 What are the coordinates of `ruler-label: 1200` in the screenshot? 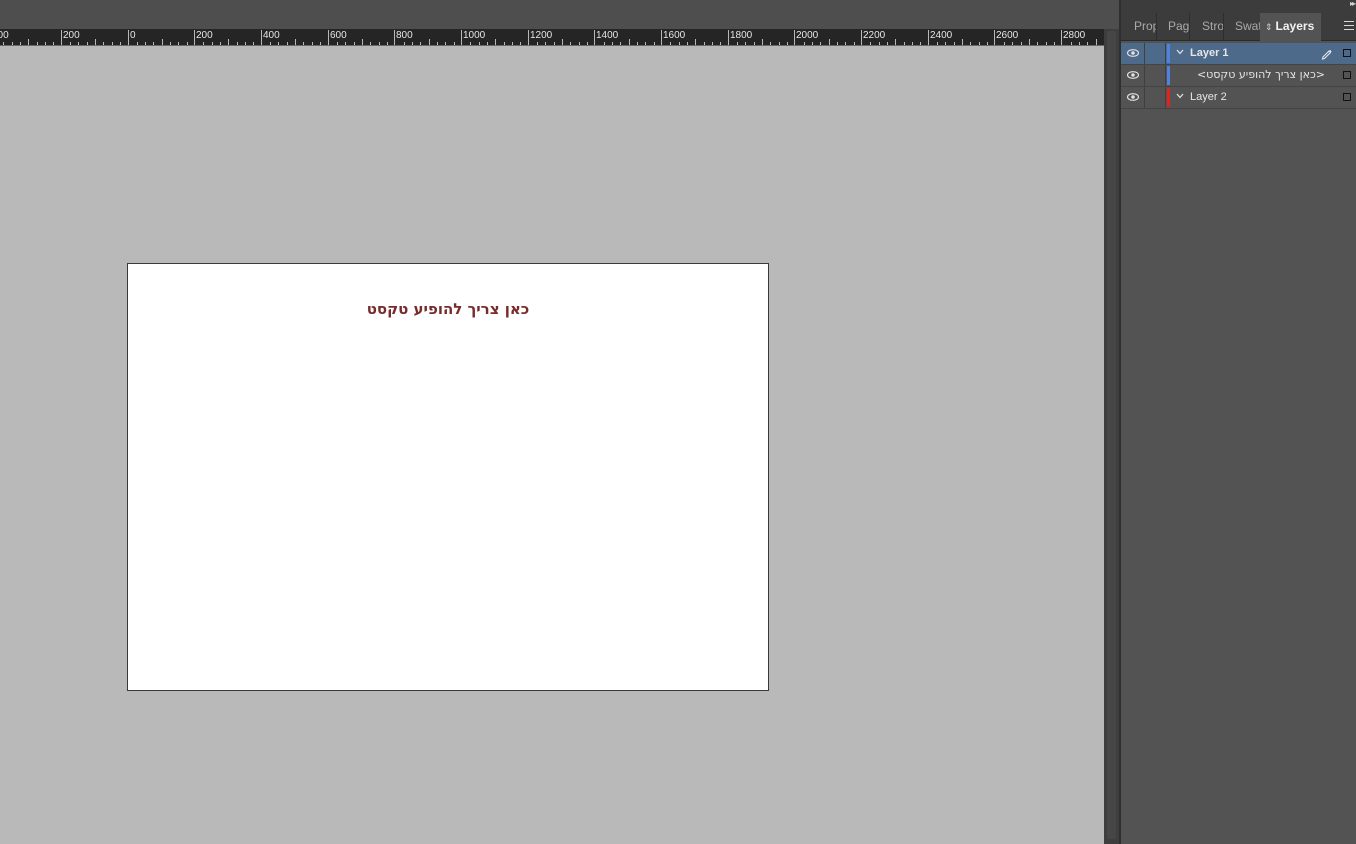 It's located at (541, 35).